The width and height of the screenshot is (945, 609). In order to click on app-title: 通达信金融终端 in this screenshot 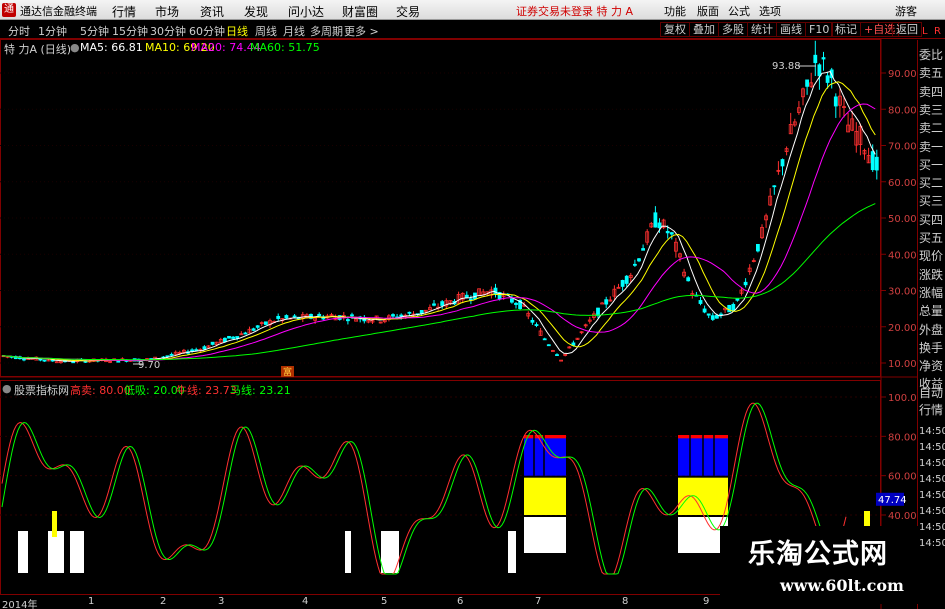, I will do `click(58, 11)`.